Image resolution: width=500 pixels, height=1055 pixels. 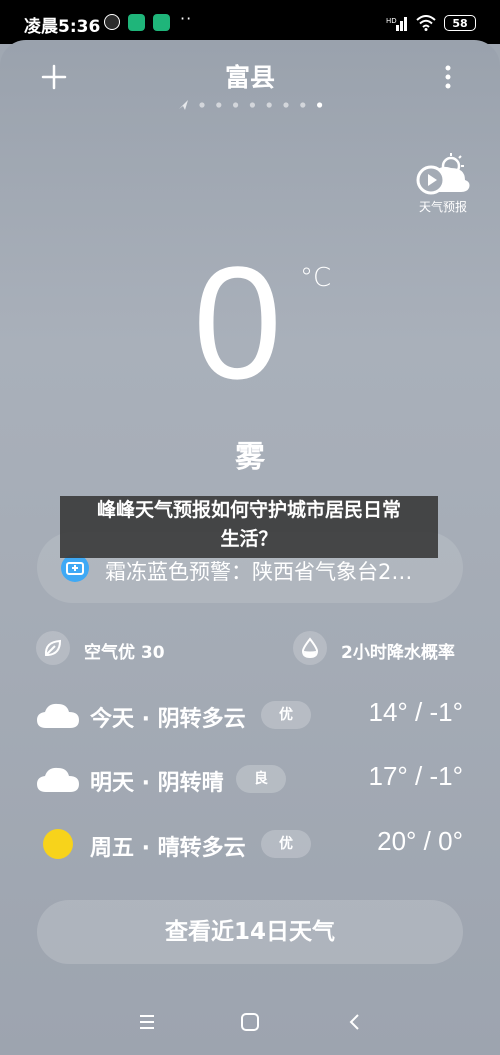 What do you see at coordinates (250, 715) in the screenshot?
I see `forecast-row-today: 今天 · 阴转多云 优 14° / -1°` at bounding box center [250, 715].